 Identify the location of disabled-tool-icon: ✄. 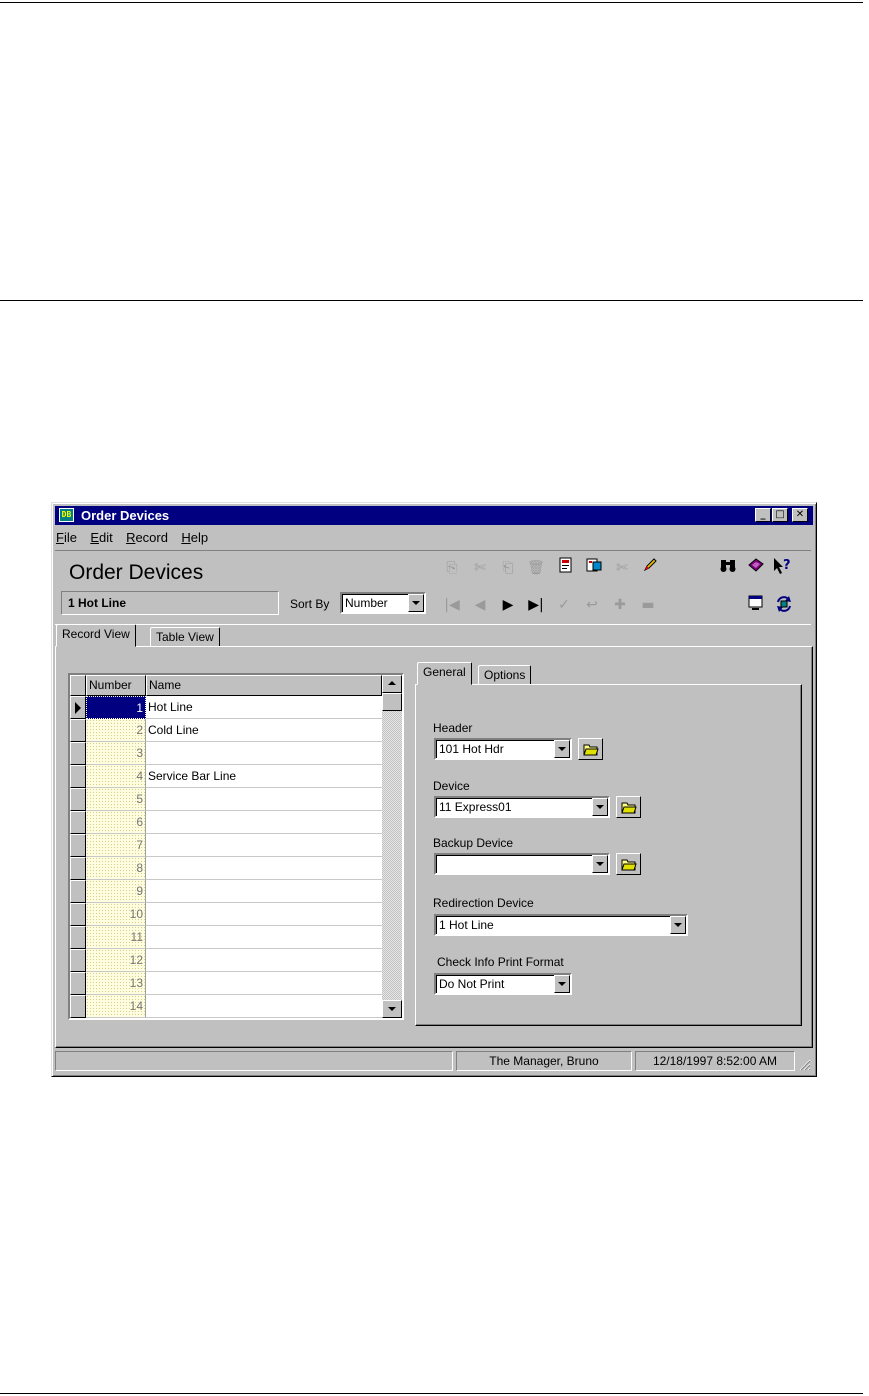
(622, 568).